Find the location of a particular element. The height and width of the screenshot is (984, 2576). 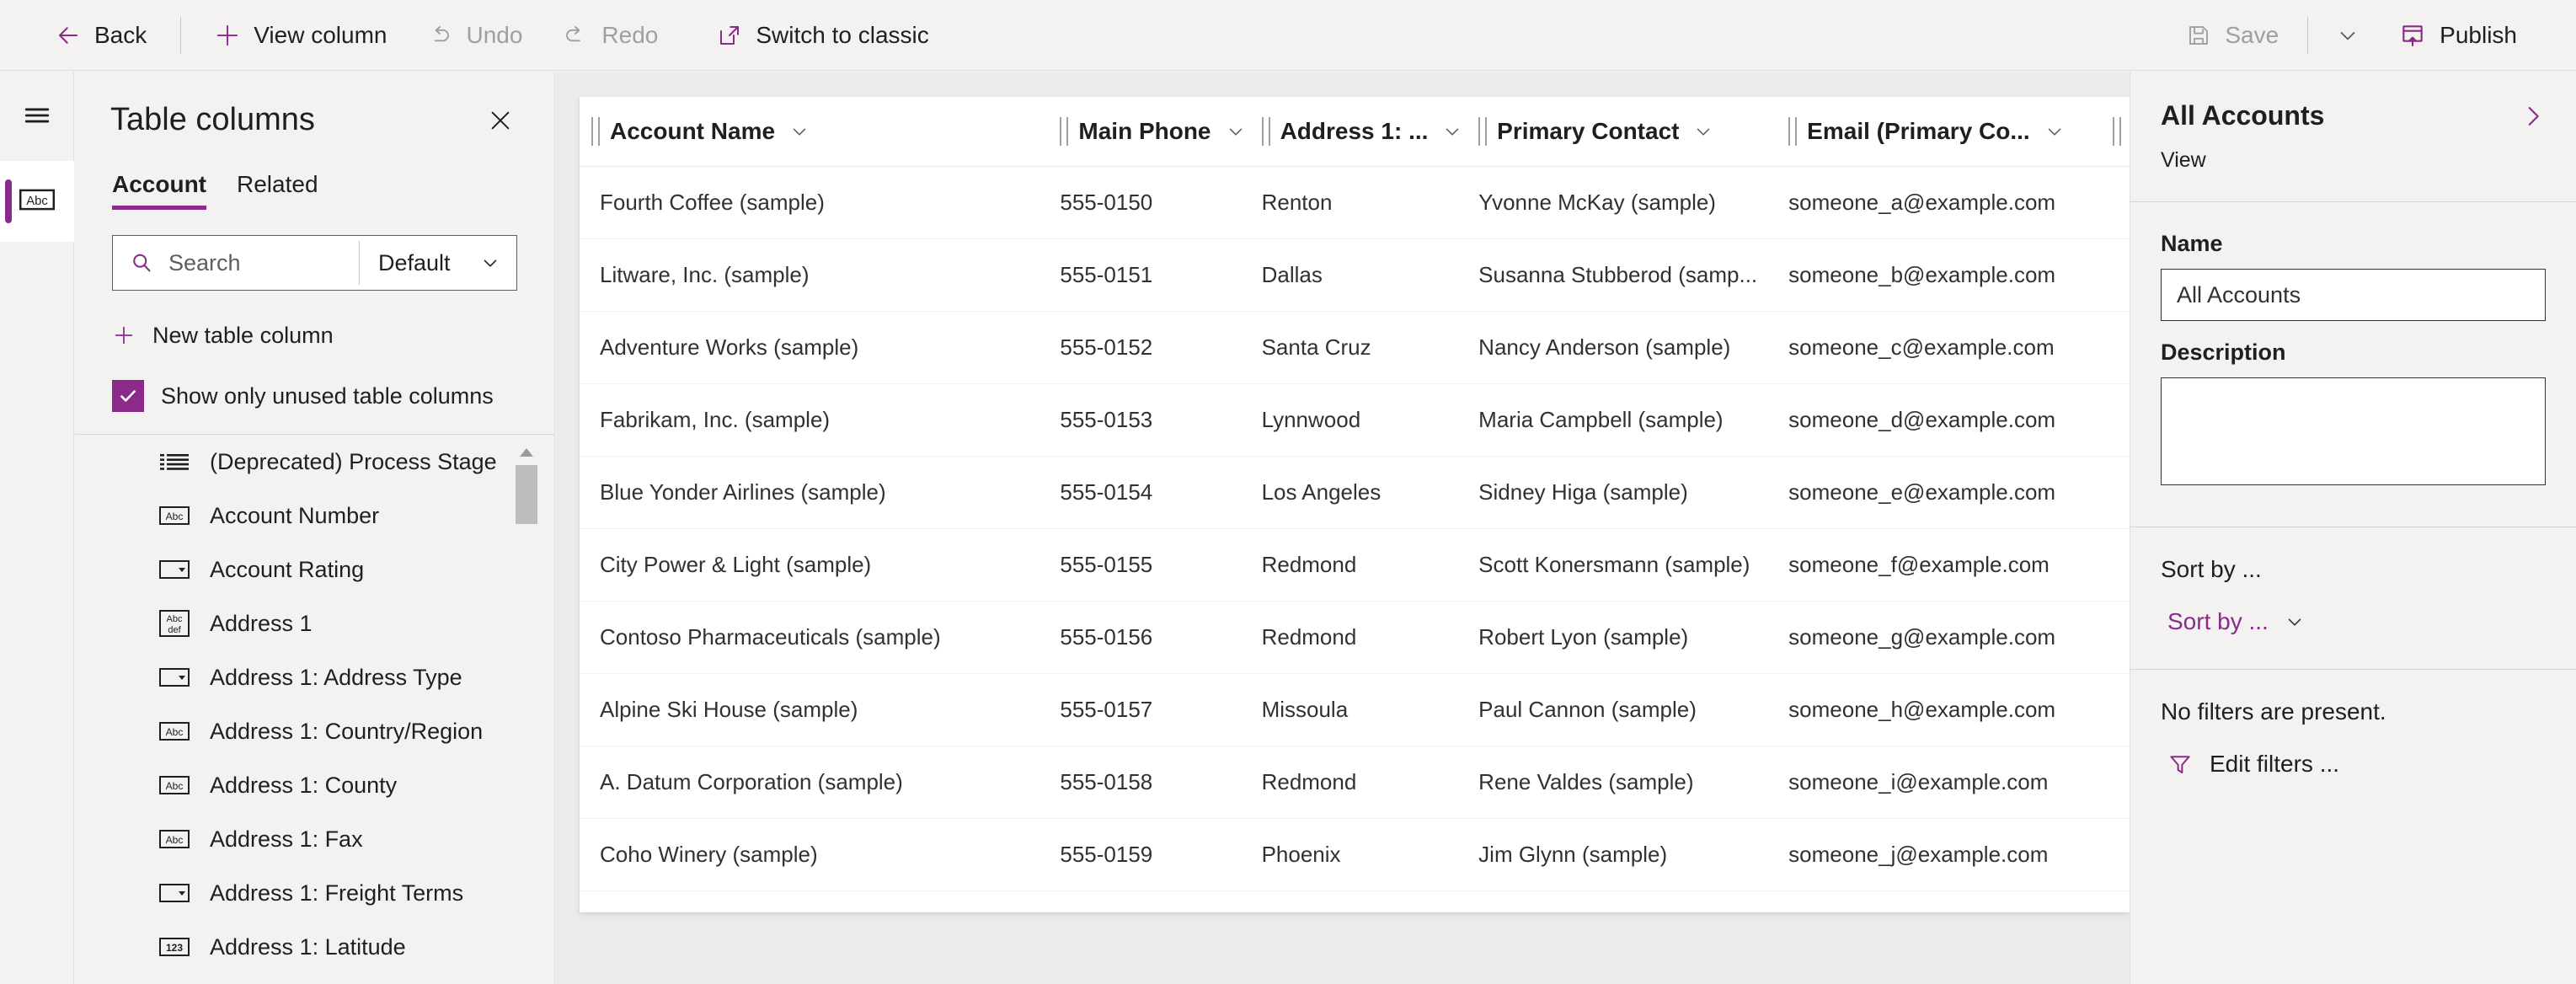

table-column-list-item: Abc Account Number is located at coordinates (314, 516).